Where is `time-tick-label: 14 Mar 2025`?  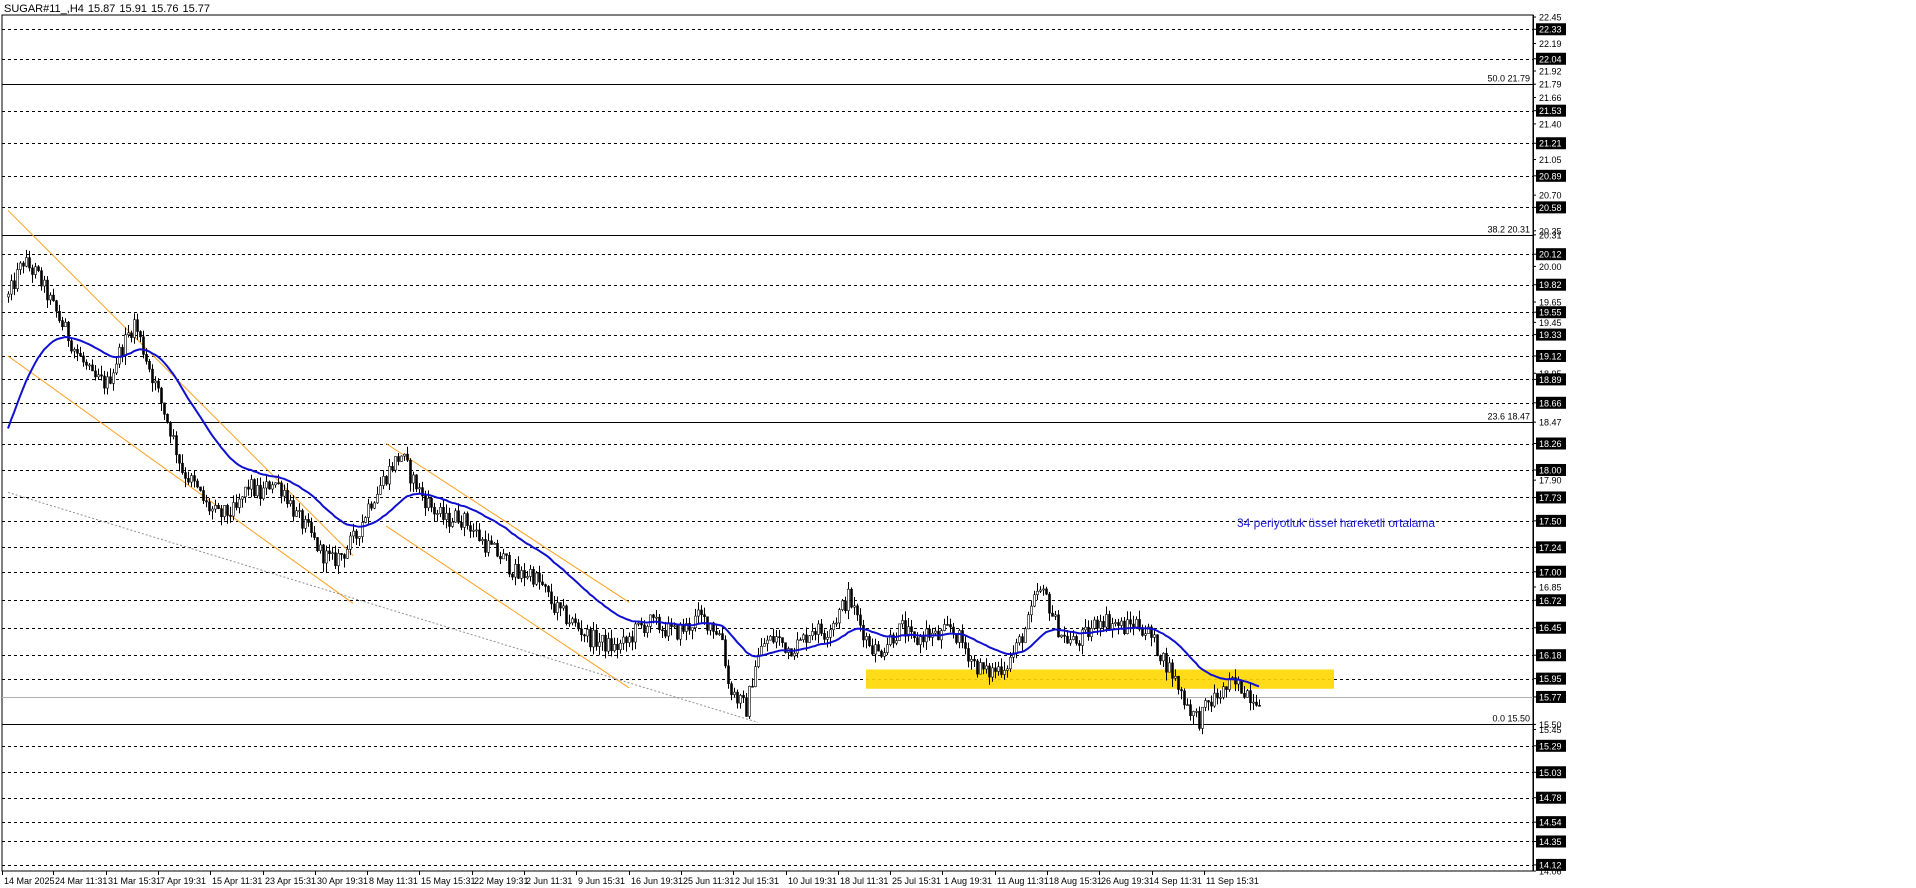
time-tick-label: 14 Mar 2025 is located at coordinates (29, 881).